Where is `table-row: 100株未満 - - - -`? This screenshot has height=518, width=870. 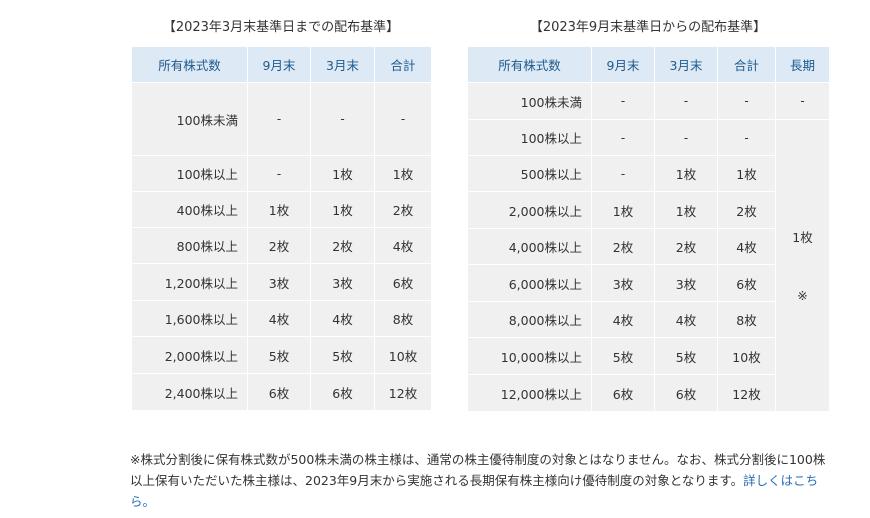
table-row: 100株未満 - - - - is located at coordinates (648, 101).